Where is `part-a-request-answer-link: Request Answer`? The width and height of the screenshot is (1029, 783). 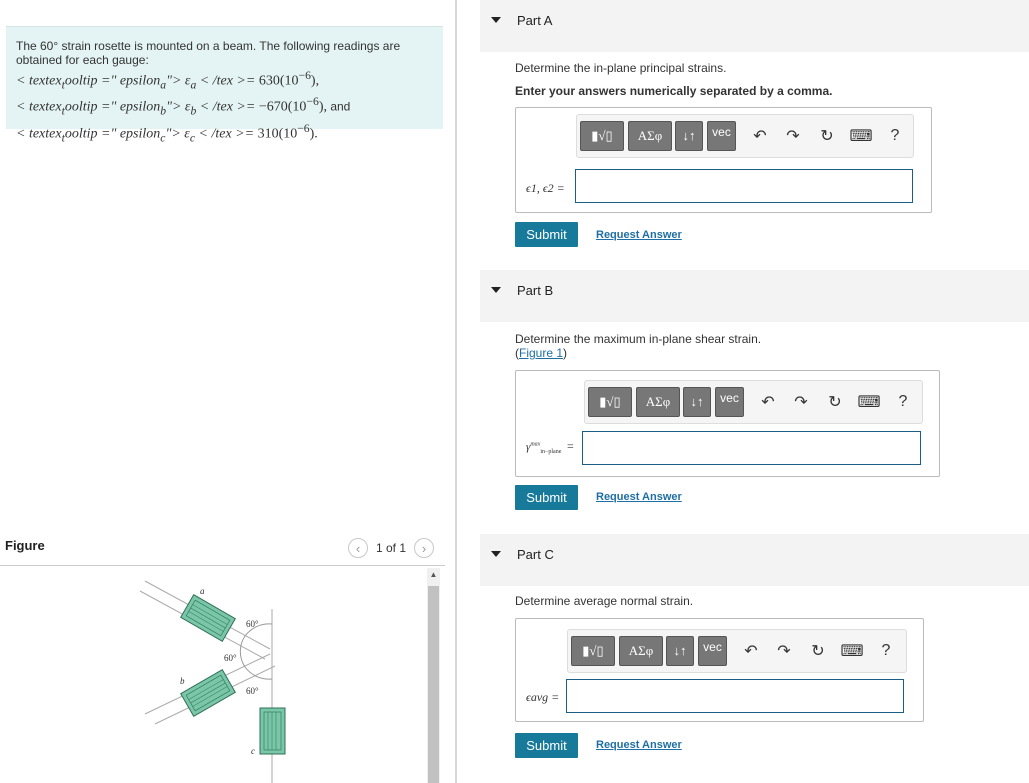 part-a-request-answer-link: Request Answer is located at coordinates (639, 235).